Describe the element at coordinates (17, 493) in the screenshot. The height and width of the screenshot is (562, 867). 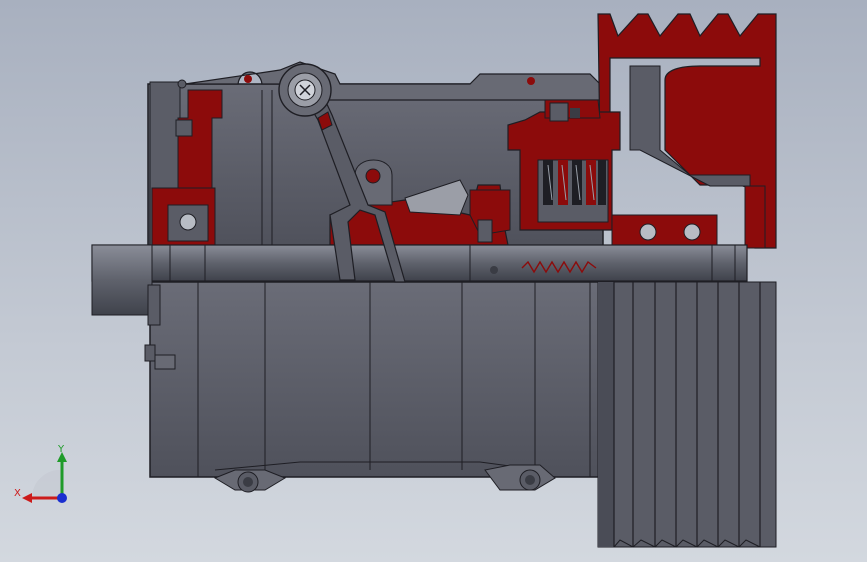
I see `x-axis-label: X` at that location.